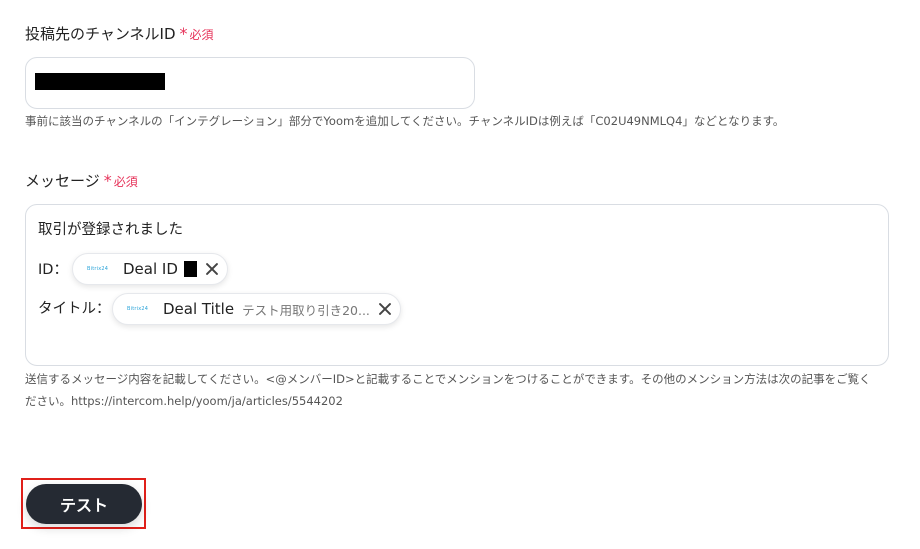 This screenshot has width=920, height=549. I want to click on test-button: テスト, so click(84, 504).